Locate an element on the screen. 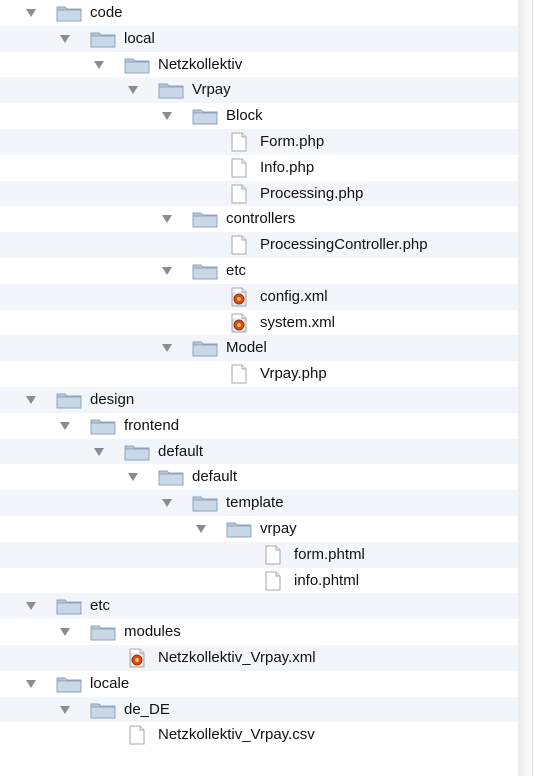  tree-item-label: config.xml is located at coordinates (294, 296).